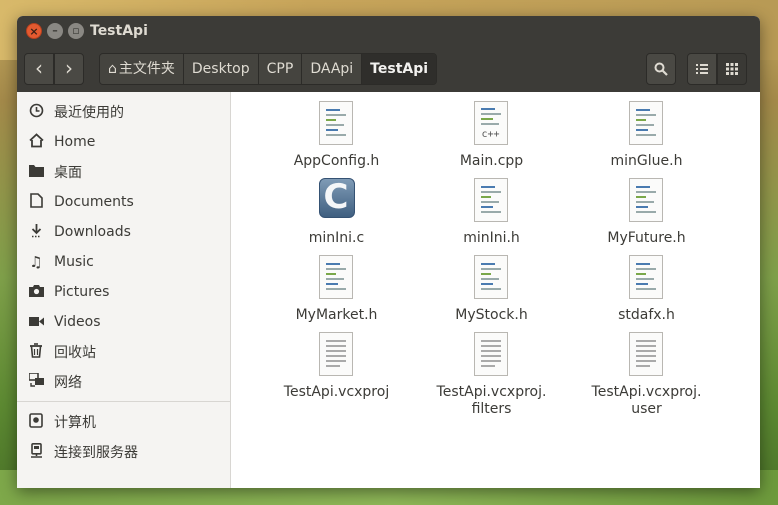 The image size is (778, 505). What do you see at coordinates (75, 142) in the screenshot?
I see `sidebar-item-label: Home` at bounding box center [75, 142].